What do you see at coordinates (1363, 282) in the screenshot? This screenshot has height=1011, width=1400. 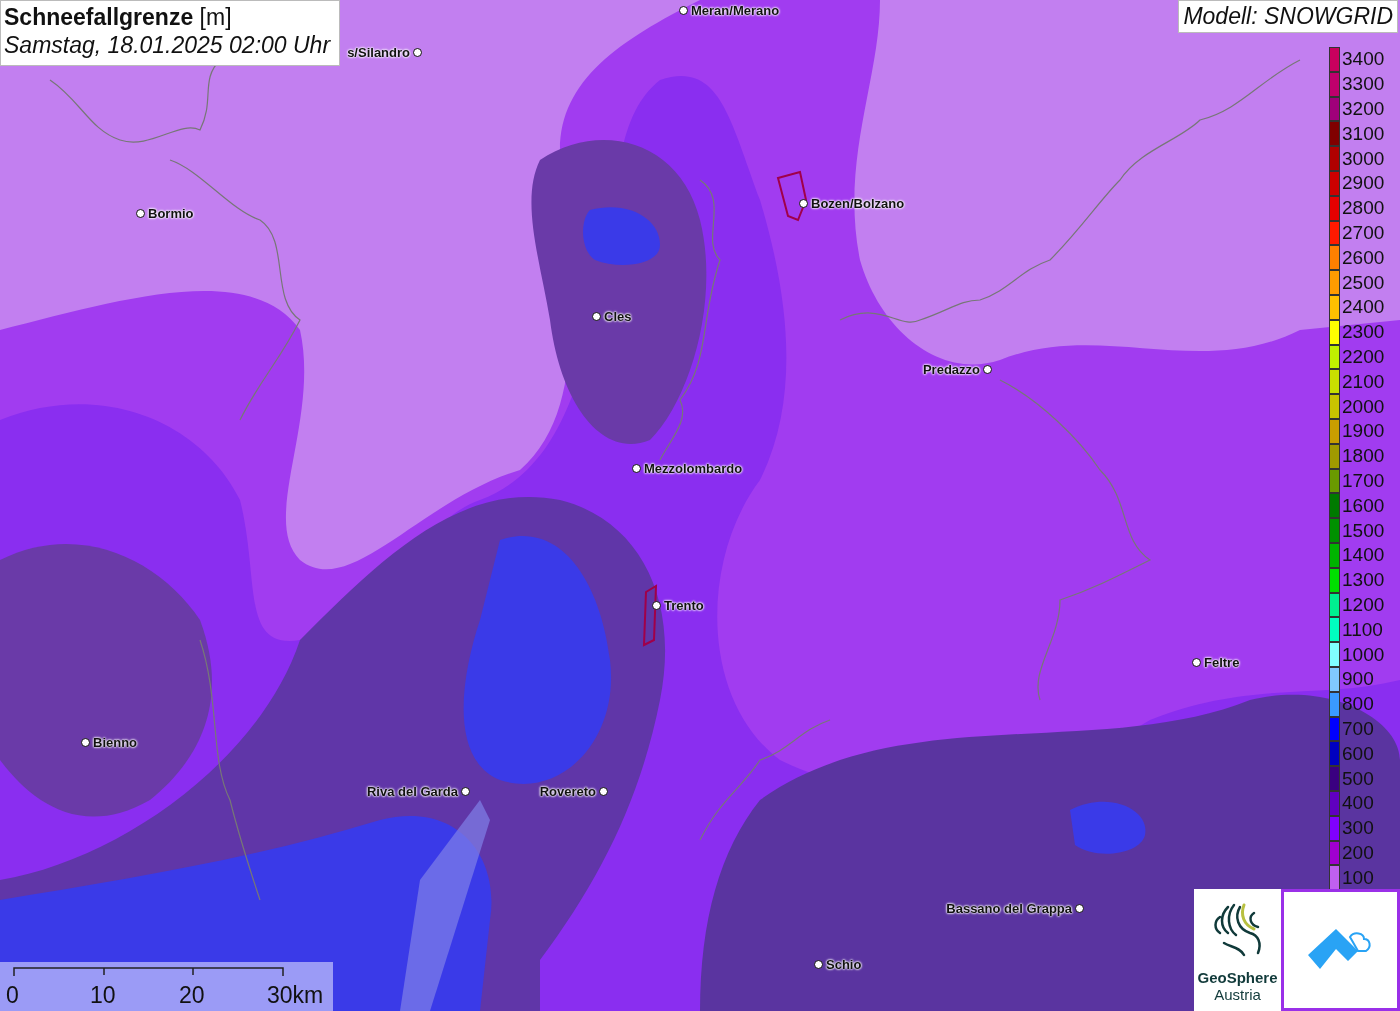 I see `legend-label: 2500` at bounding box center [1363, 282].